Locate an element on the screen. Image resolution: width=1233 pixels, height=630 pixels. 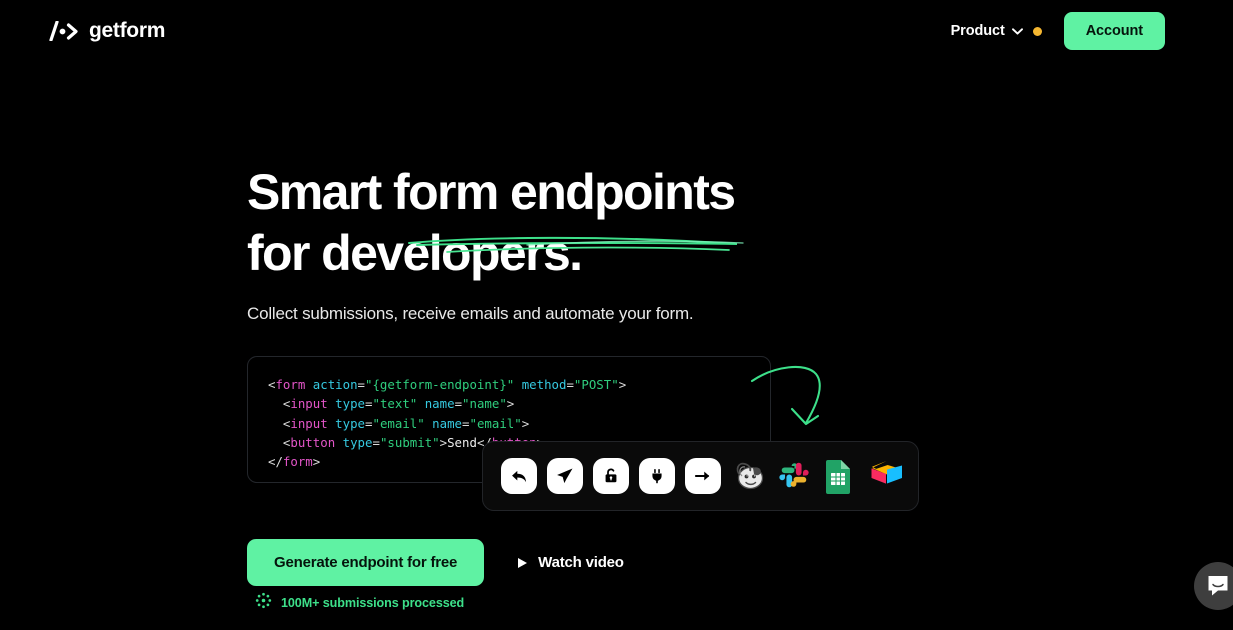
webhook-plug-icon is located at coordinates (657, 476).